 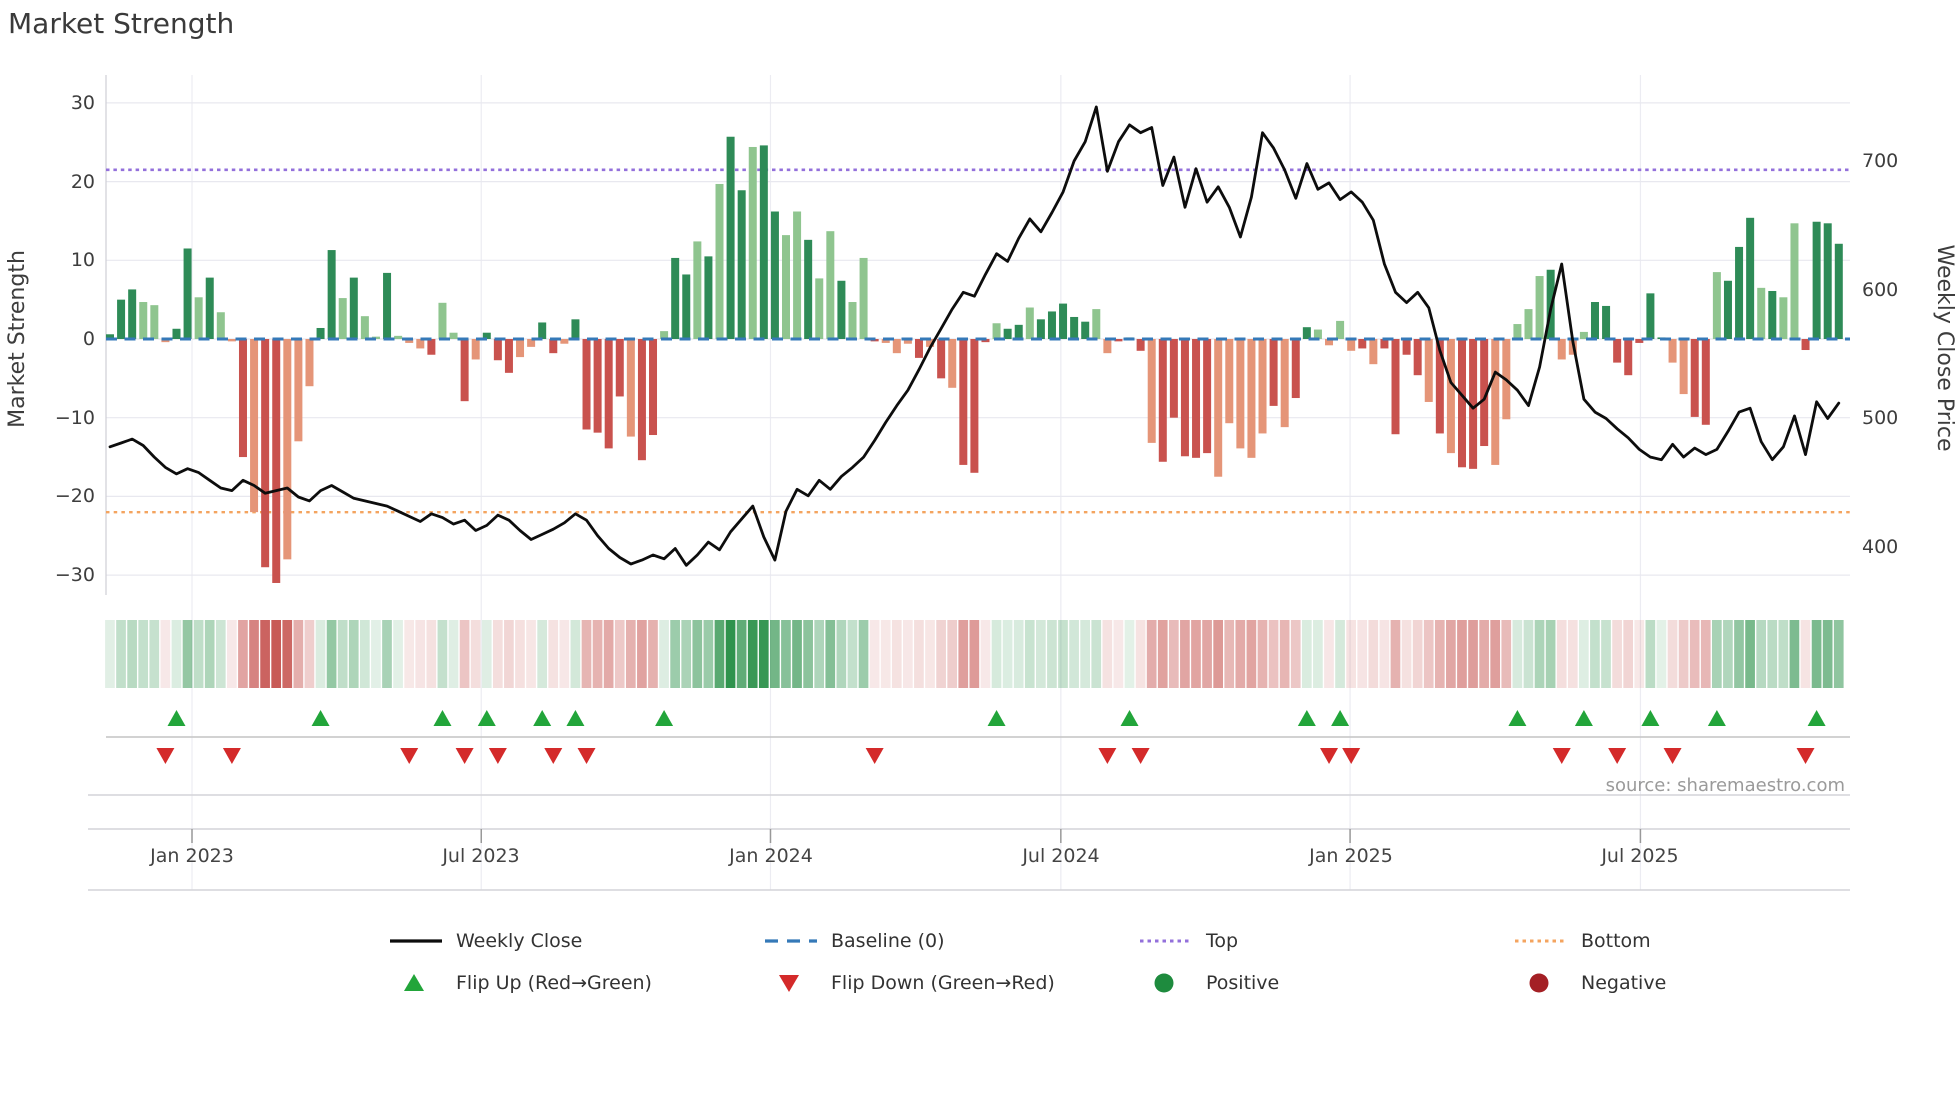 What do you see at coordinates (83, 103) in the screenshot?
I see `y-left-tick-30: 30` at bounding box center [83, 103].